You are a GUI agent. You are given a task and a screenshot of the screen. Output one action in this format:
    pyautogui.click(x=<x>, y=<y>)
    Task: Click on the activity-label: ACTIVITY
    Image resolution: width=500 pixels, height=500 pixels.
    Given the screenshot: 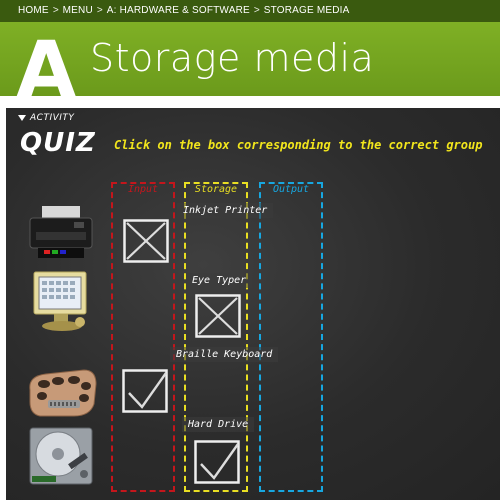 What is the action you would take?
    pyautogui.click(x=52, y=118)
    